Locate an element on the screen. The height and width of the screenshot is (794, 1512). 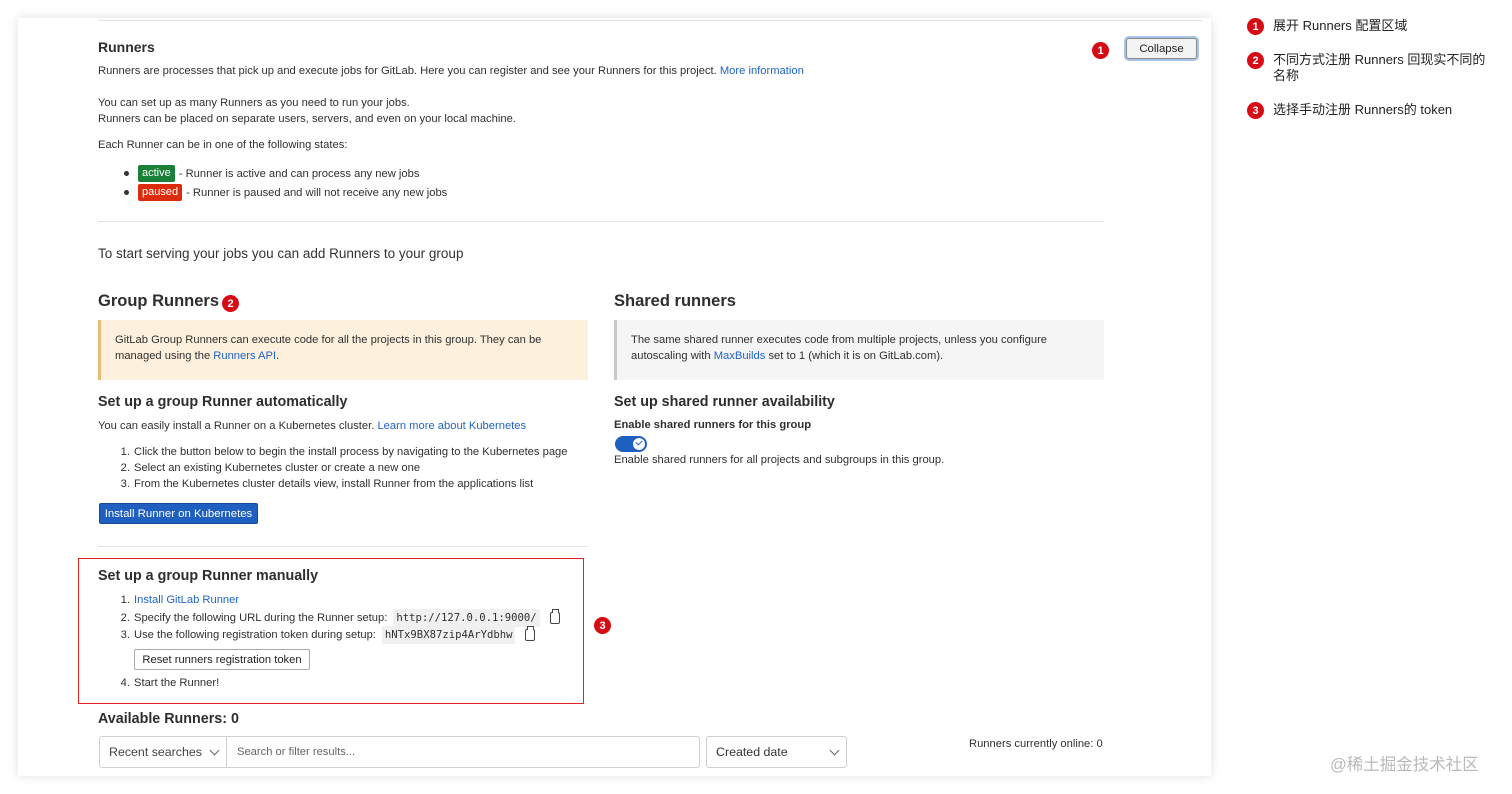
annotation-marker-3: 3 is located at coordinates (602, 625).